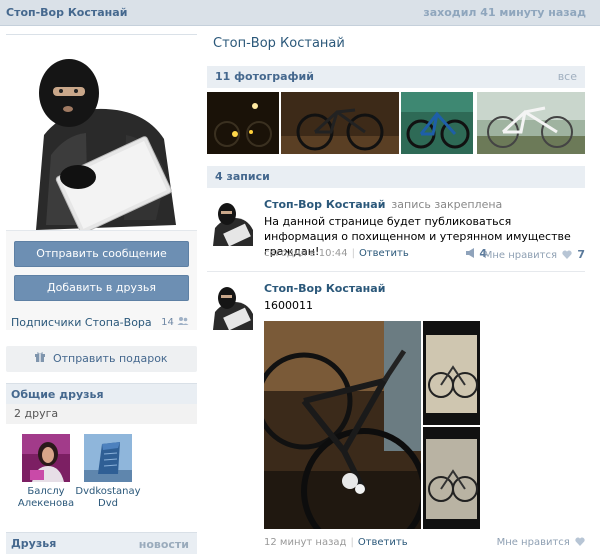 The image size is (600, 554). What do you see at coordinates (279, 43) in the screenshot?
I see `page-title: Стоп-Вор Костанай` at bounding box center [279, 43].